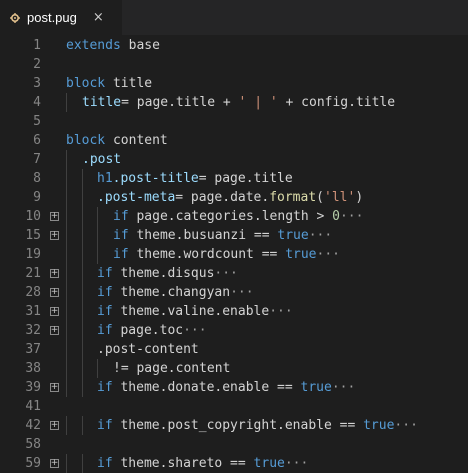  Describe the element at coordinates (117, 140) in the screenshot. I see `code-text: block content` at that location.